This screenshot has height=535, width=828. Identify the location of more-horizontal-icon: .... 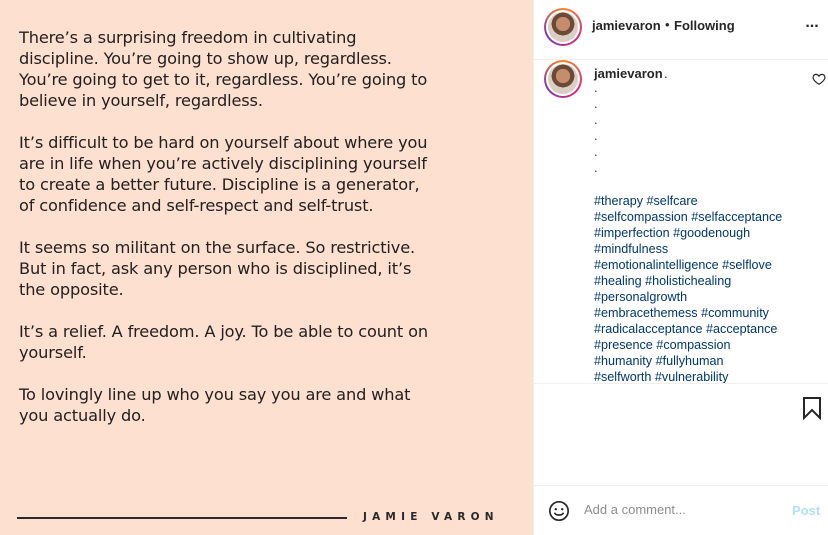
(812, 23).